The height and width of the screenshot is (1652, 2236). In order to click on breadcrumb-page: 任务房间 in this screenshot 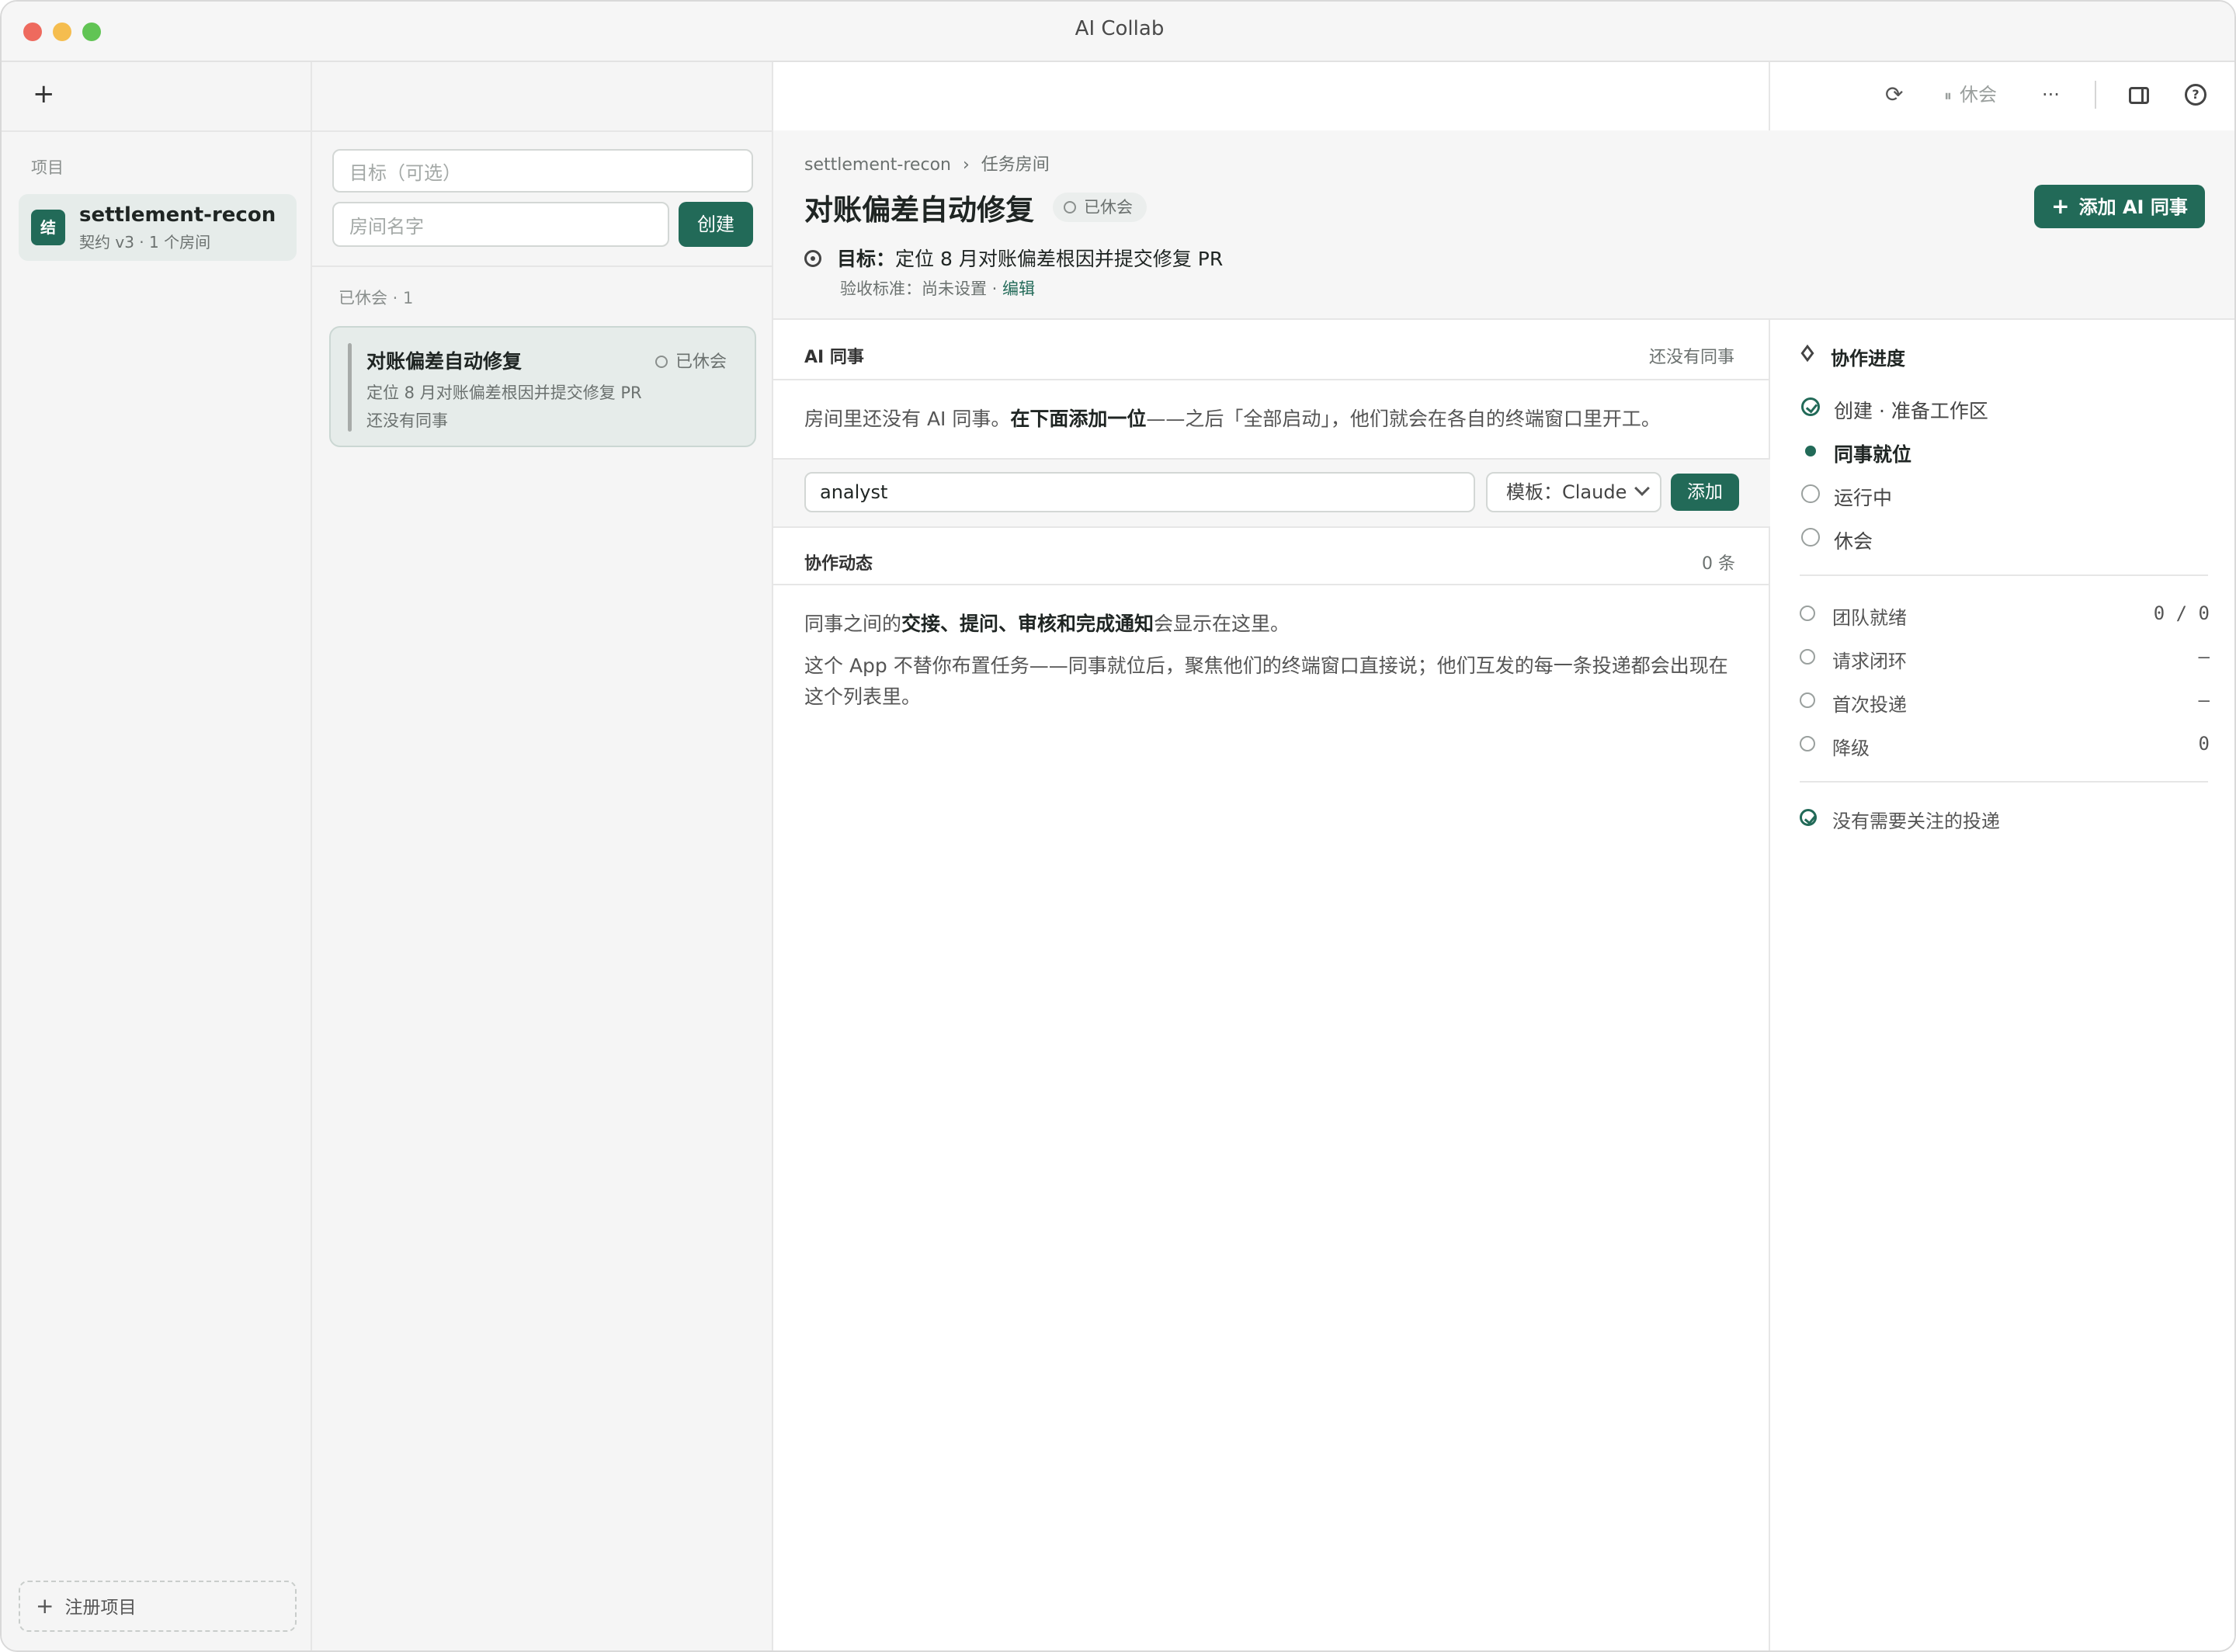, I will do `click(1015, 165)`.